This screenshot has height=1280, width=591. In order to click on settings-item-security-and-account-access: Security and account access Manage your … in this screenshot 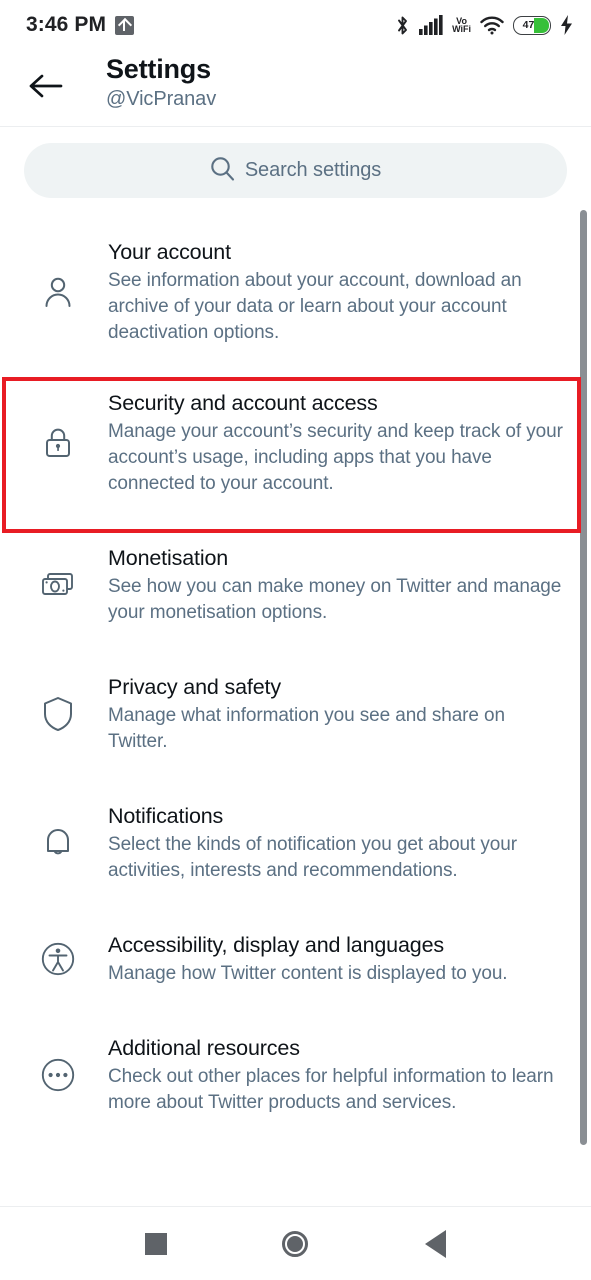, I will do `click(295, 440)`.